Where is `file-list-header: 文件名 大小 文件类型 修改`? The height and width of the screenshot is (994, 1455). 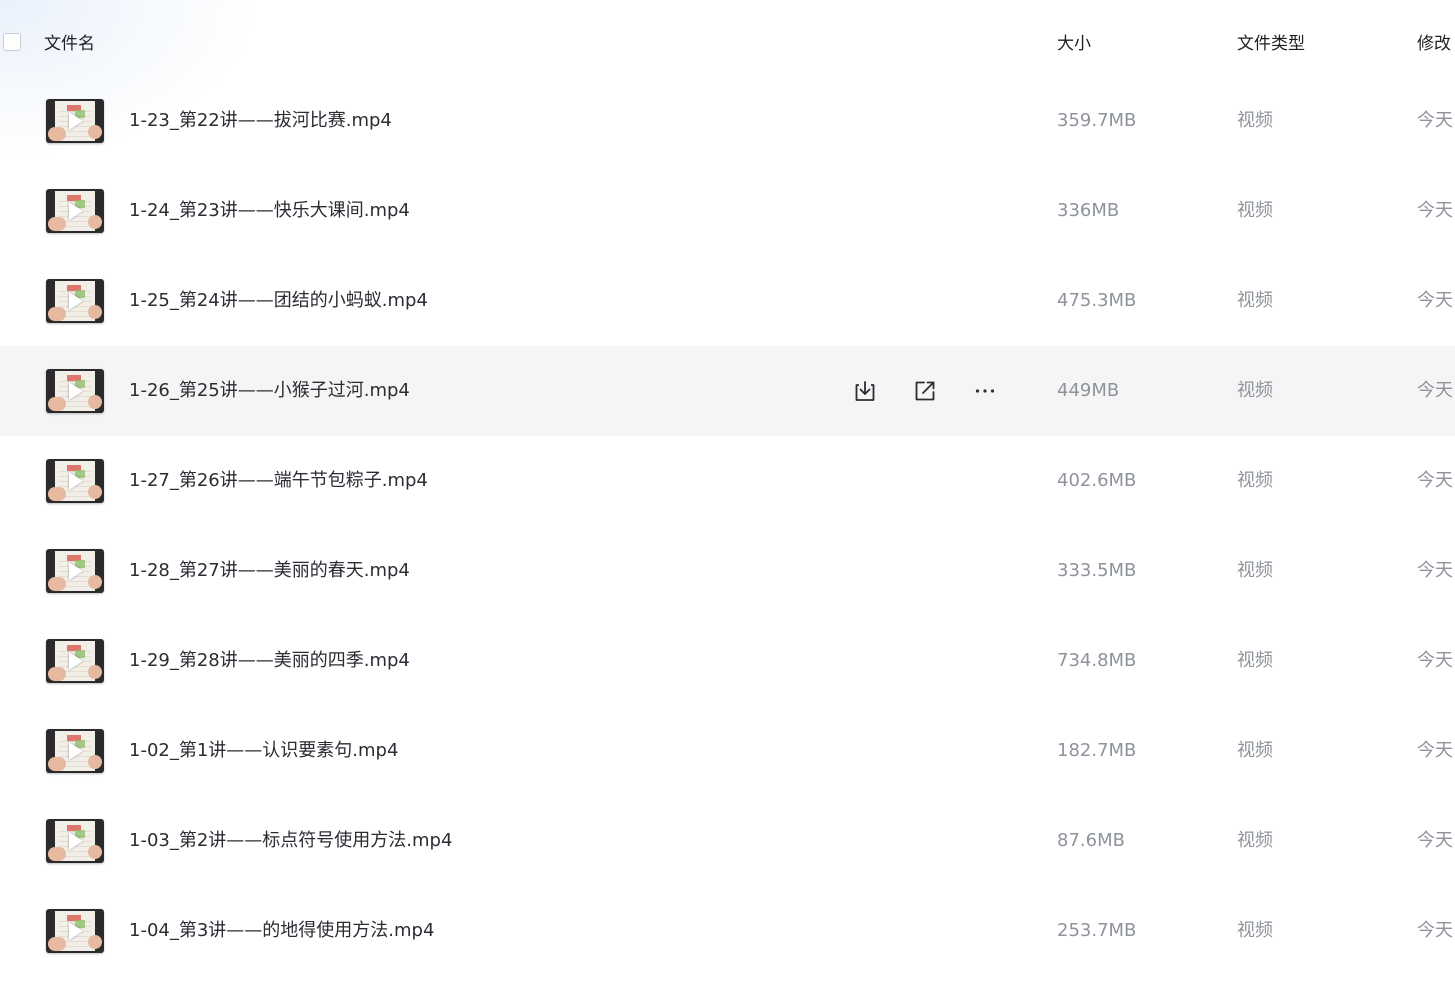
file-list-header: 文件名 大小 文件类型 修改 is located at coordinates (727, 44).